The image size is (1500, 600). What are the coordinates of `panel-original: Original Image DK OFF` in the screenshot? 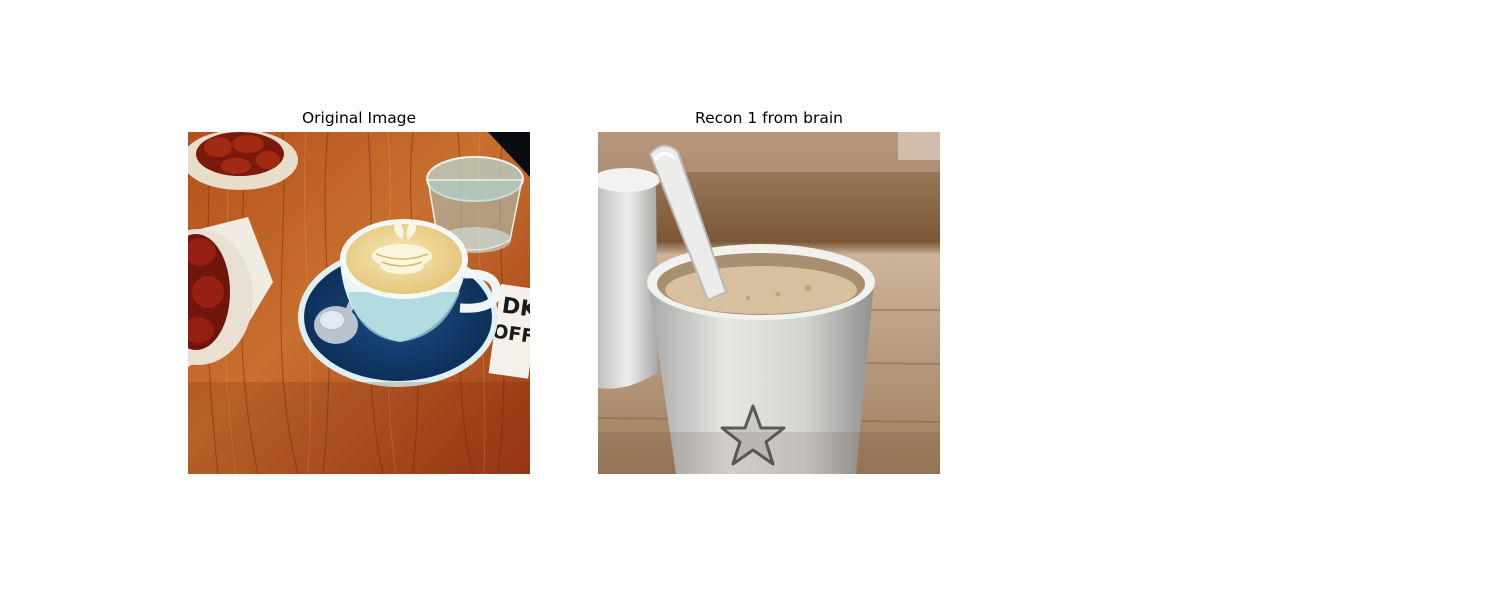 It's located at (359, 291).